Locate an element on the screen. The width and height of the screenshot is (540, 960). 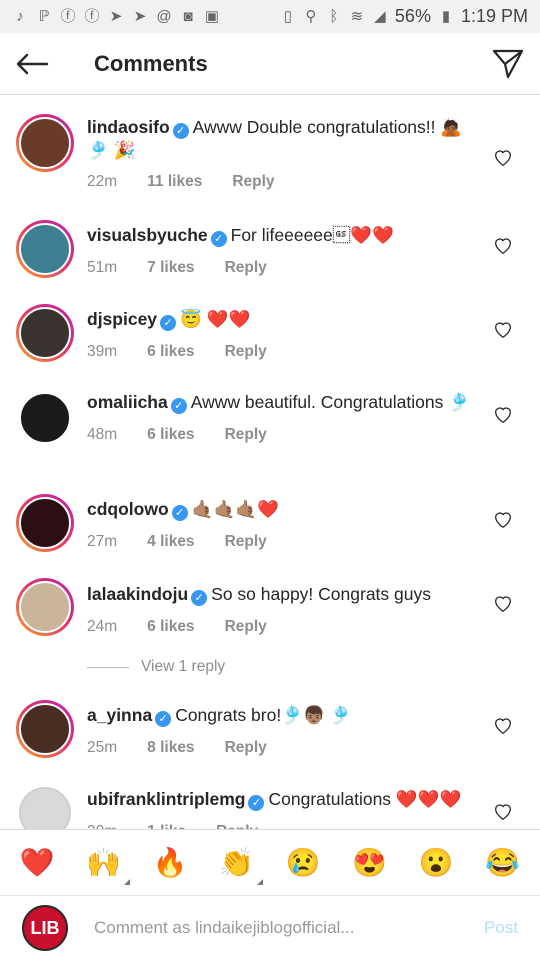
comment-likes: 8 likes is located at coordinates (170, 748).